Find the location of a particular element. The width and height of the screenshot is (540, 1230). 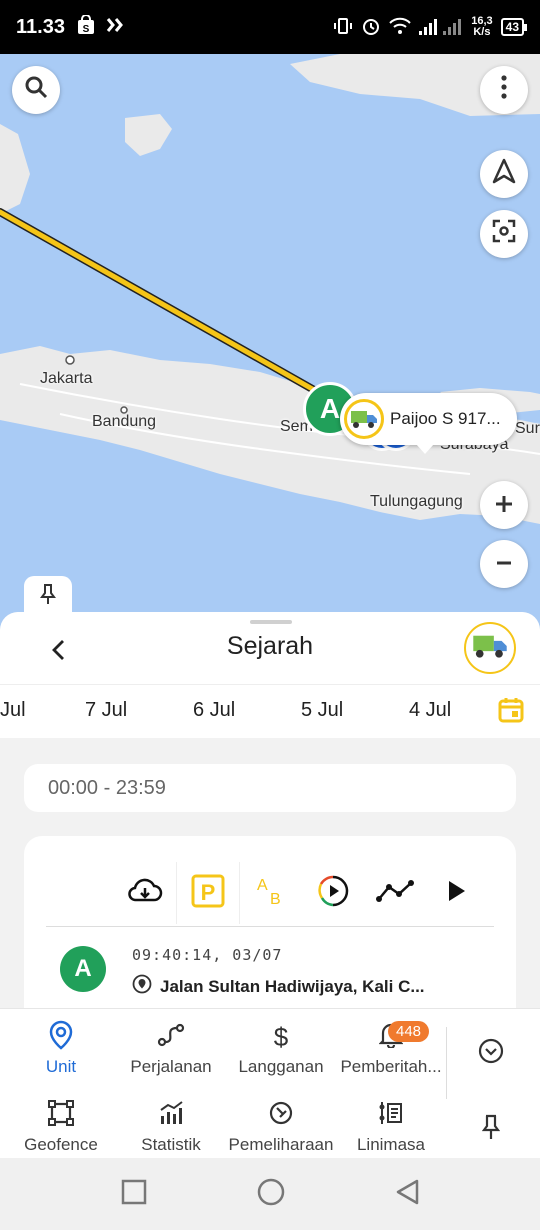

date-item: Jul is located at coordinates (13, 710).